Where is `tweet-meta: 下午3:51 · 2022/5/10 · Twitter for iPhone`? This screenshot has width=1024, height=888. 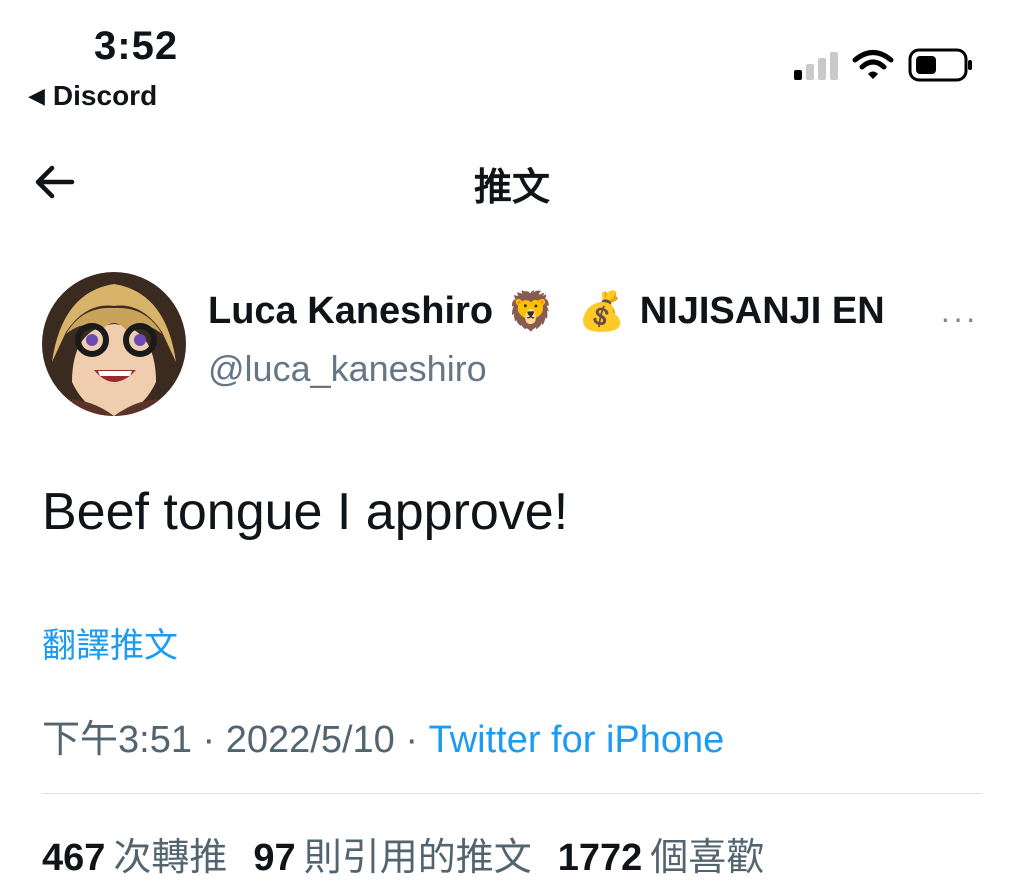 tweet-meta: 下午3:51 · 2022/5/10 · Twitter for iPhone is located at coordinates (383, 735).